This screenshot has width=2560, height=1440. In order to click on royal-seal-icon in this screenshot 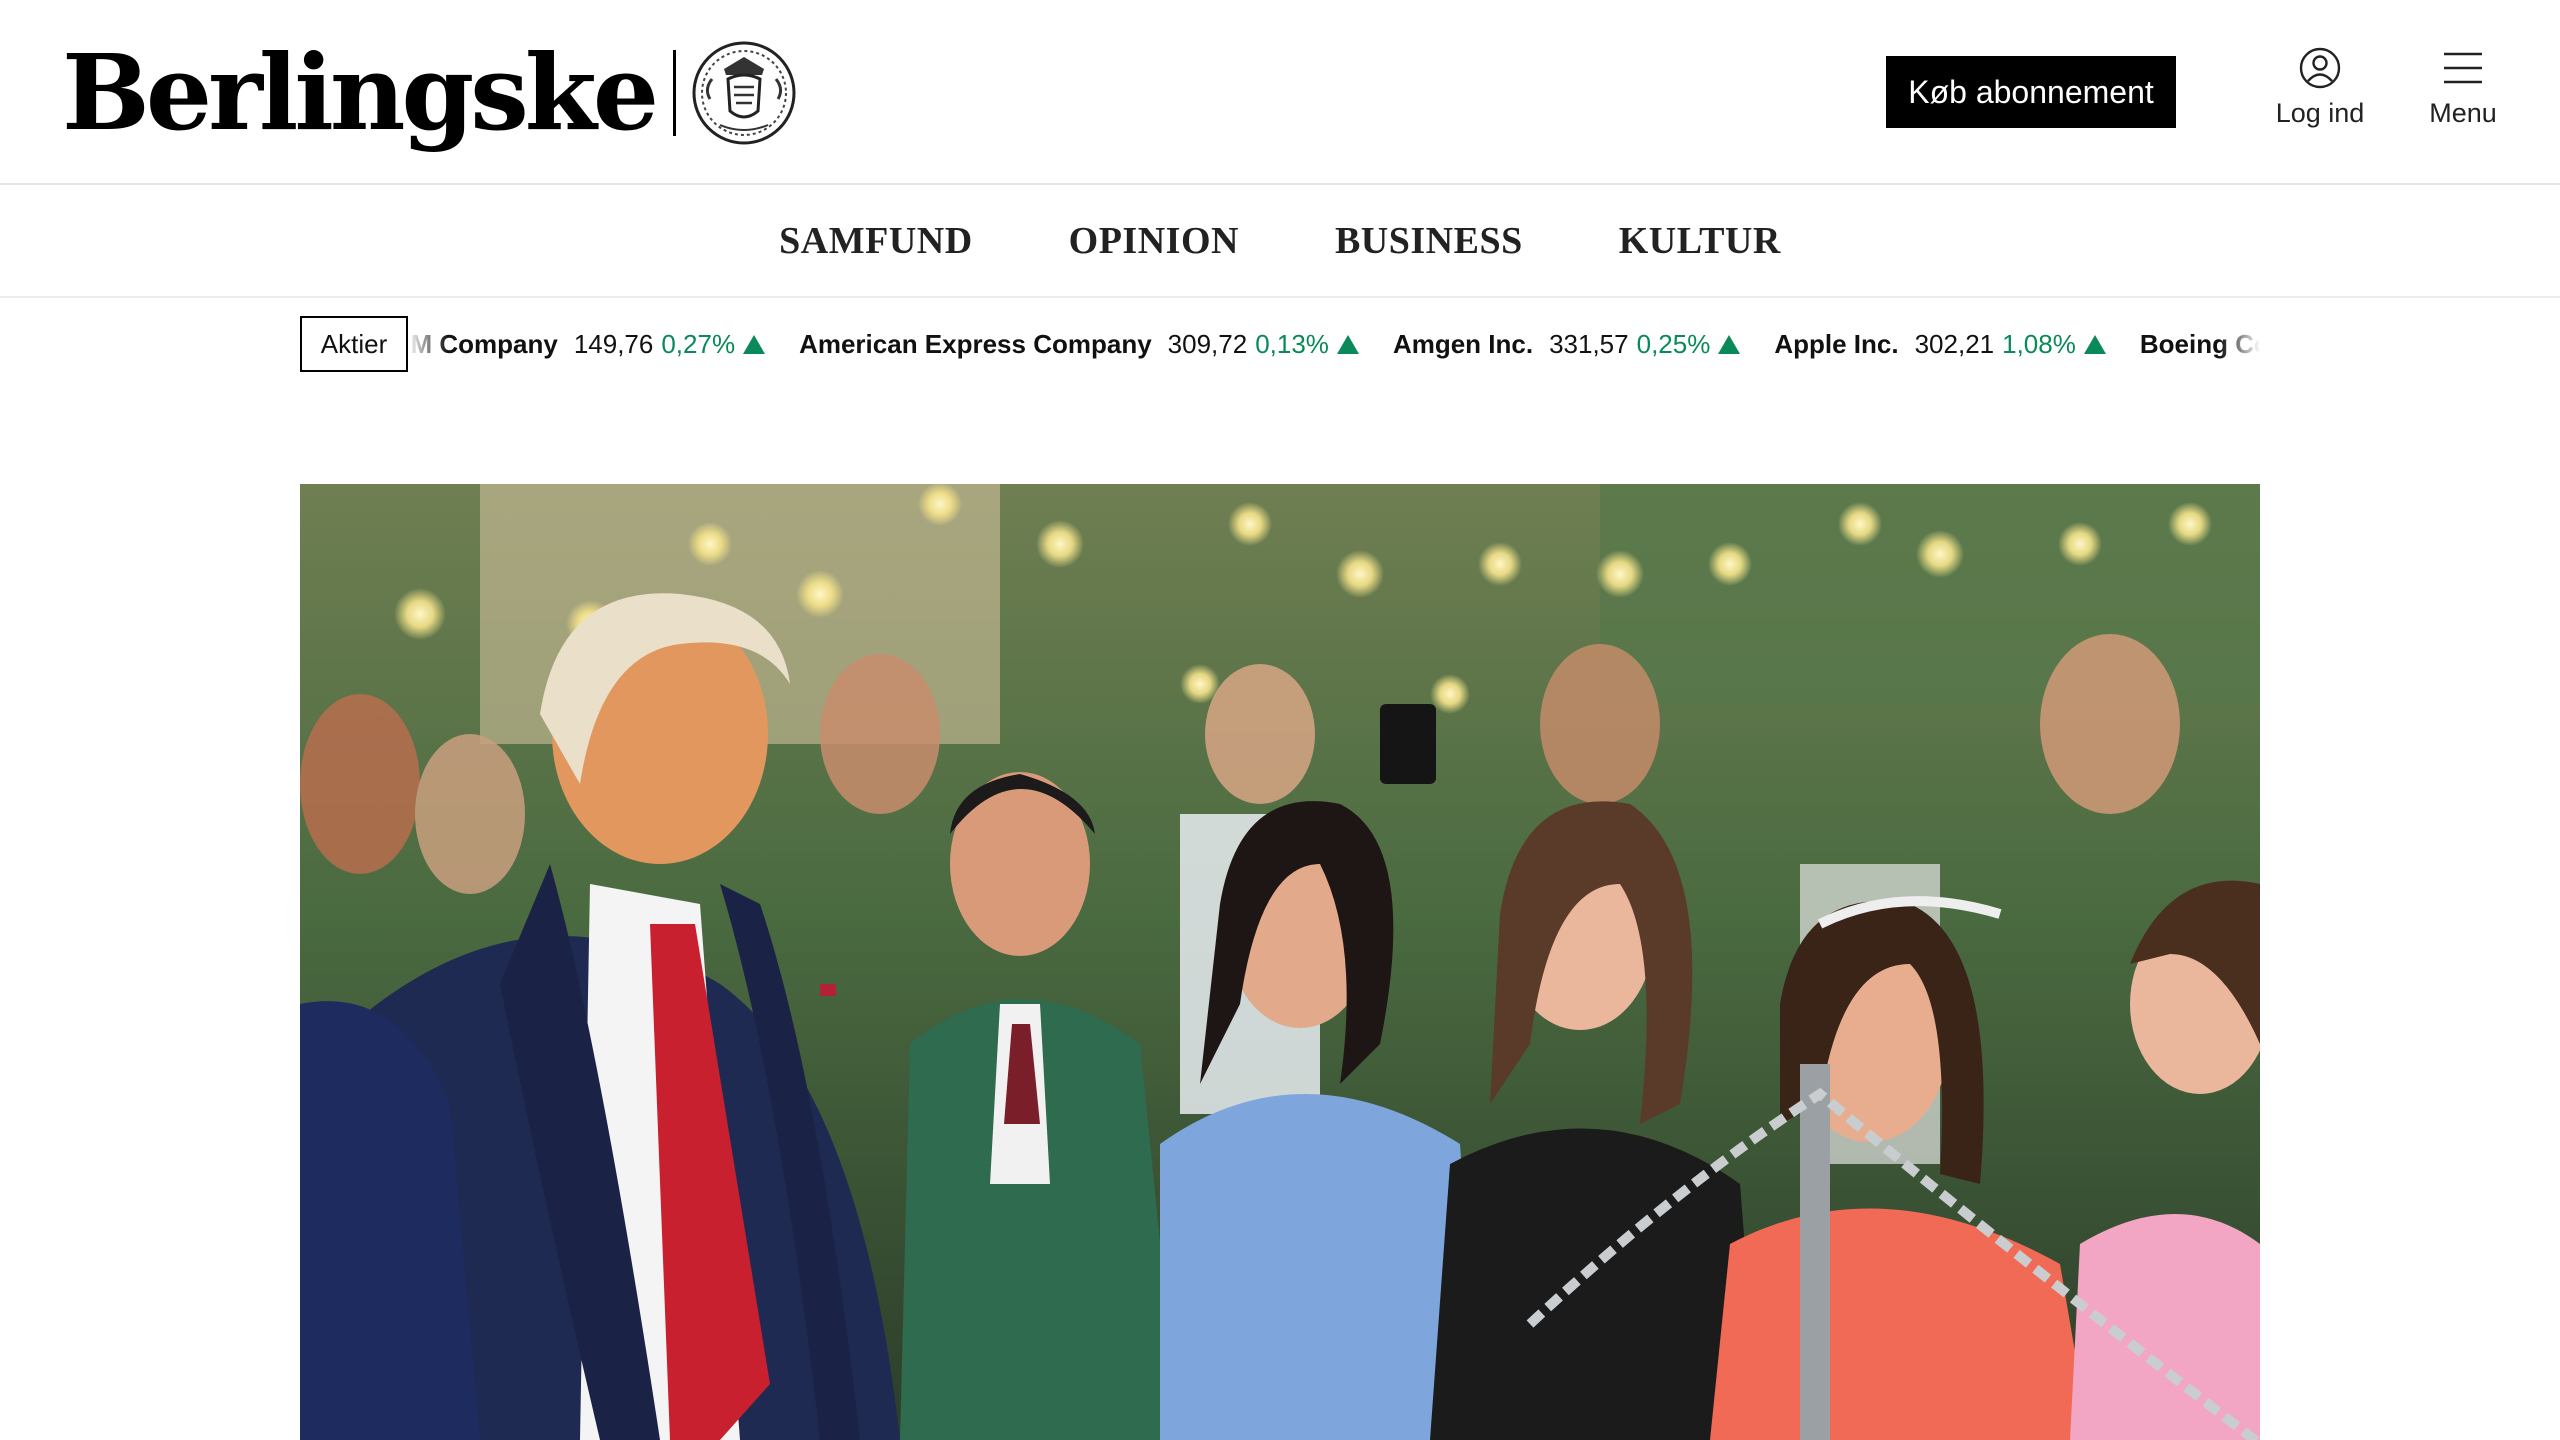, I will do `click(744, 93)`.